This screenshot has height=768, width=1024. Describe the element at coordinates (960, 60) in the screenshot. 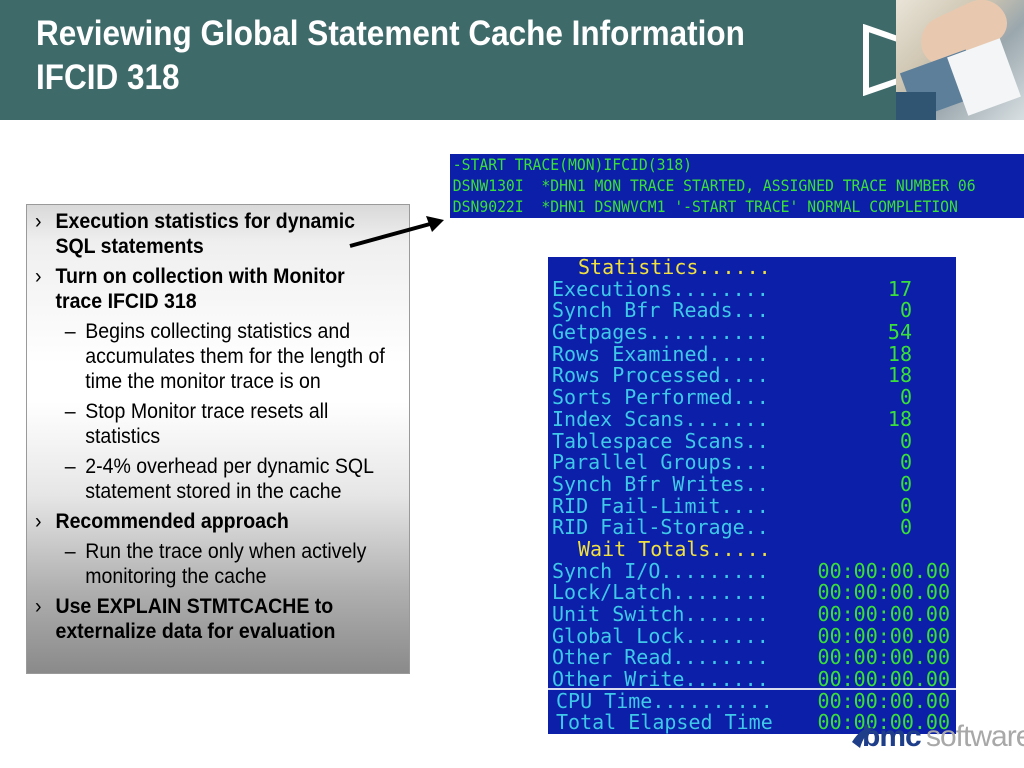

I see `header-photo` at that location.